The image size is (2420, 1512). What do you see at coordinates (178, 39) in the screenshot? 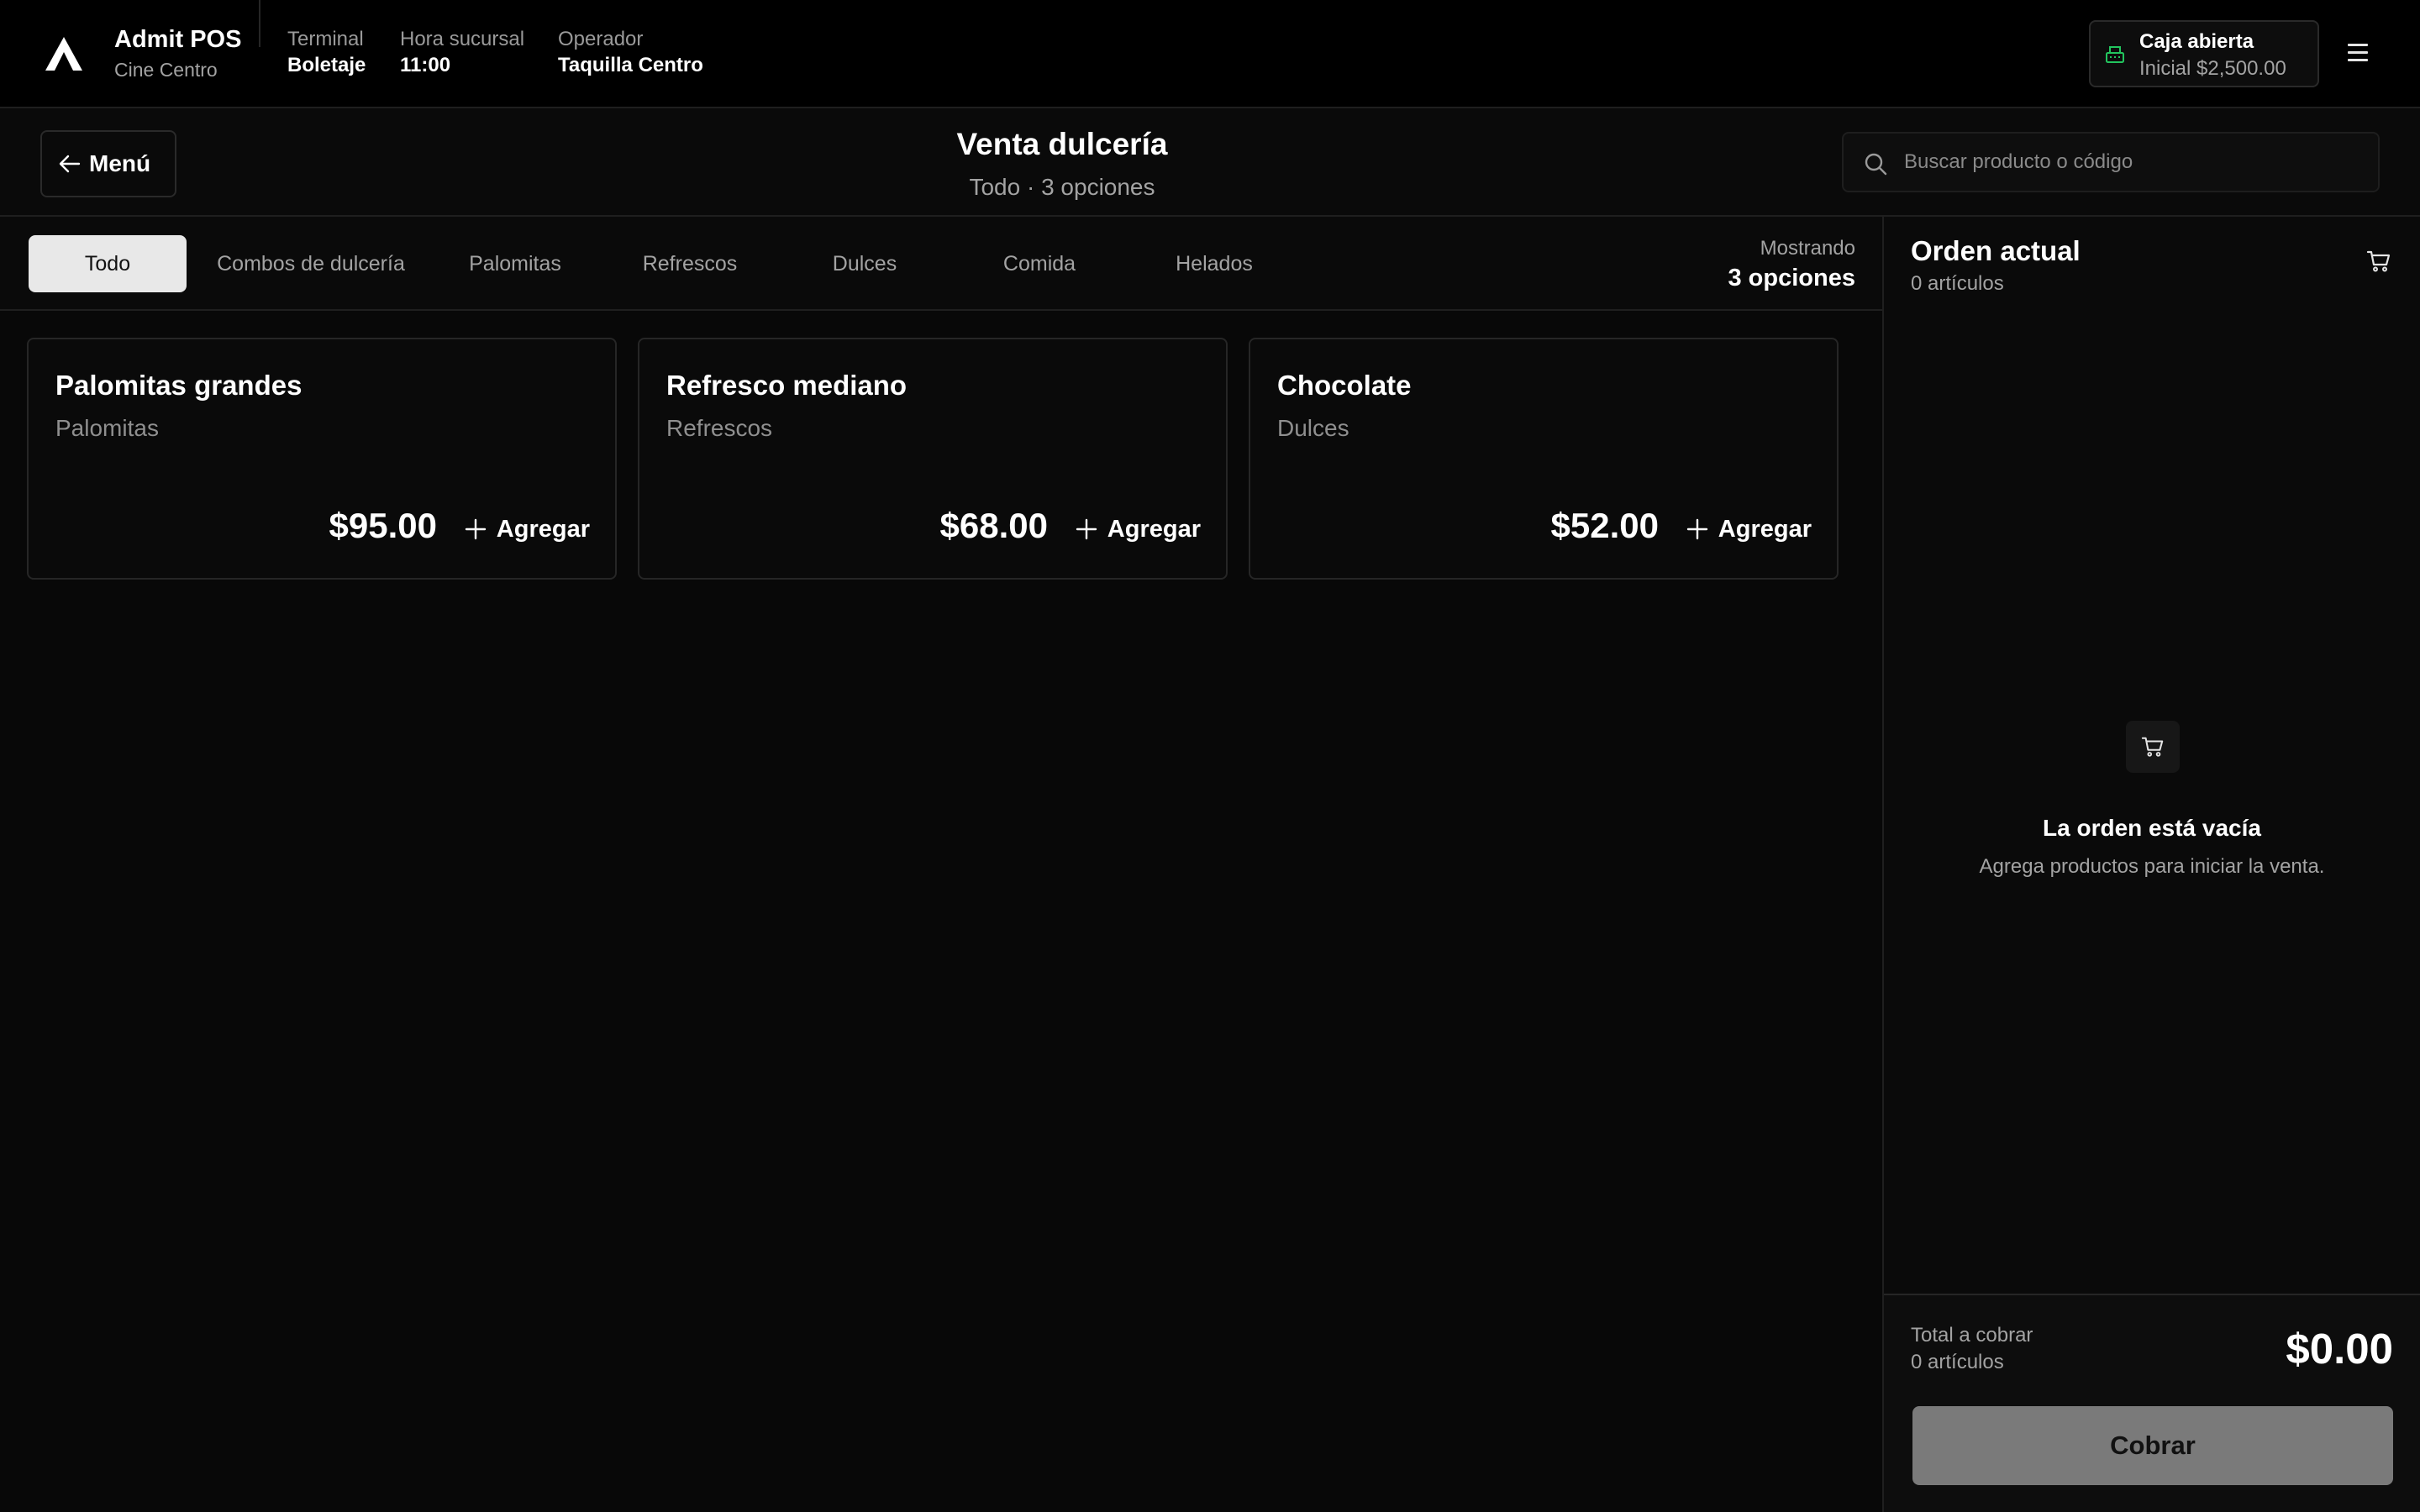
I see `app-name: Admit POS` at bounding box center [178, 39].